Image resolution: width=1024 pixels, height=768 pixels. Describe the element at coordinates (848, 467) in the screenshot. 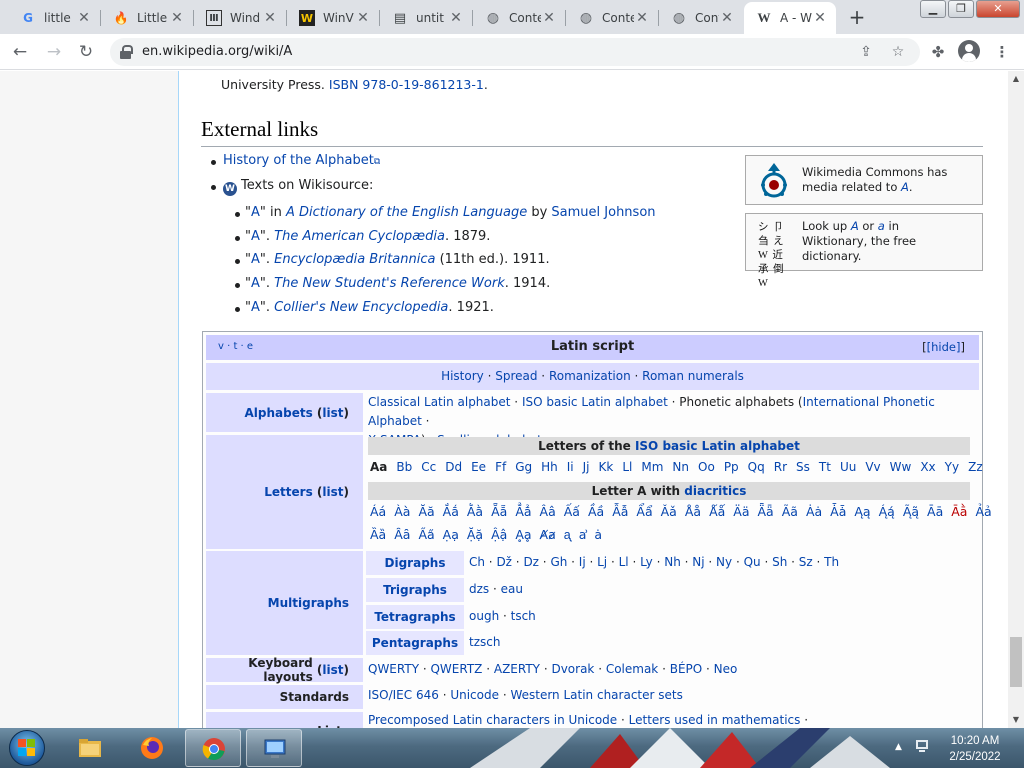

I see `letter-uu: Uu` at that location.